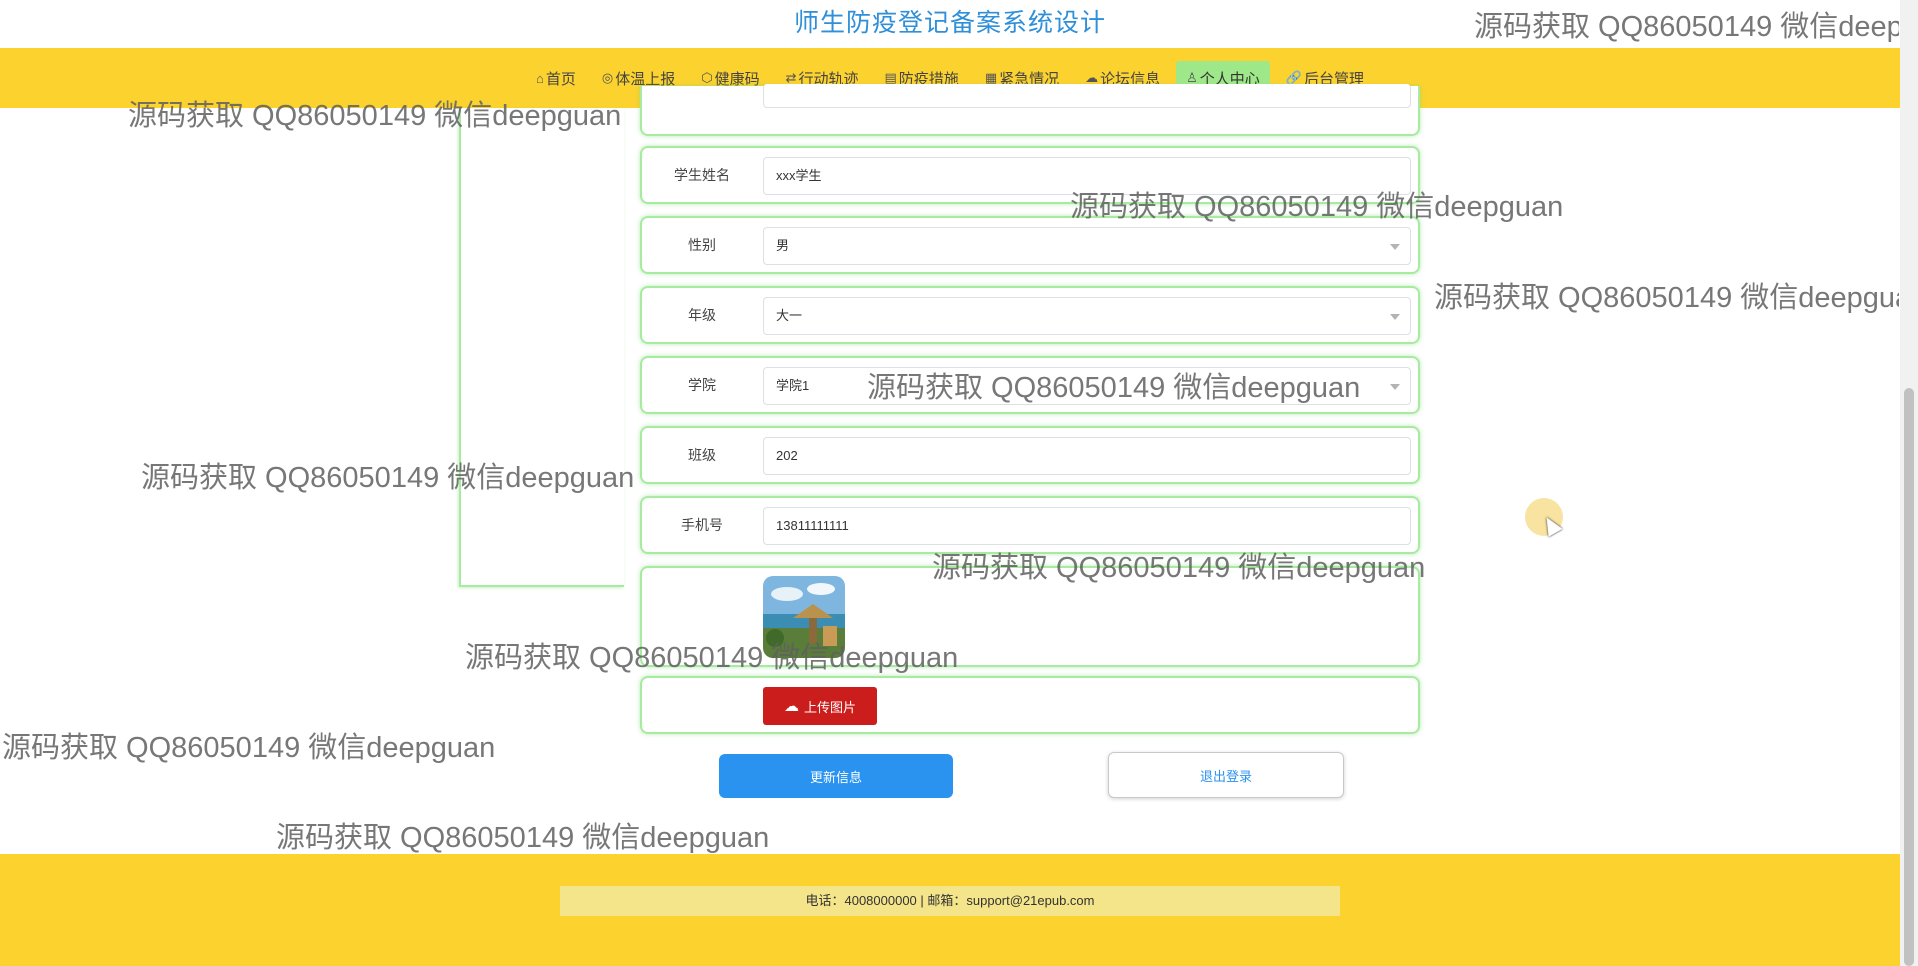 The image size is (1918, 966). I want to click on college-label: 学院, so click(702, 385).